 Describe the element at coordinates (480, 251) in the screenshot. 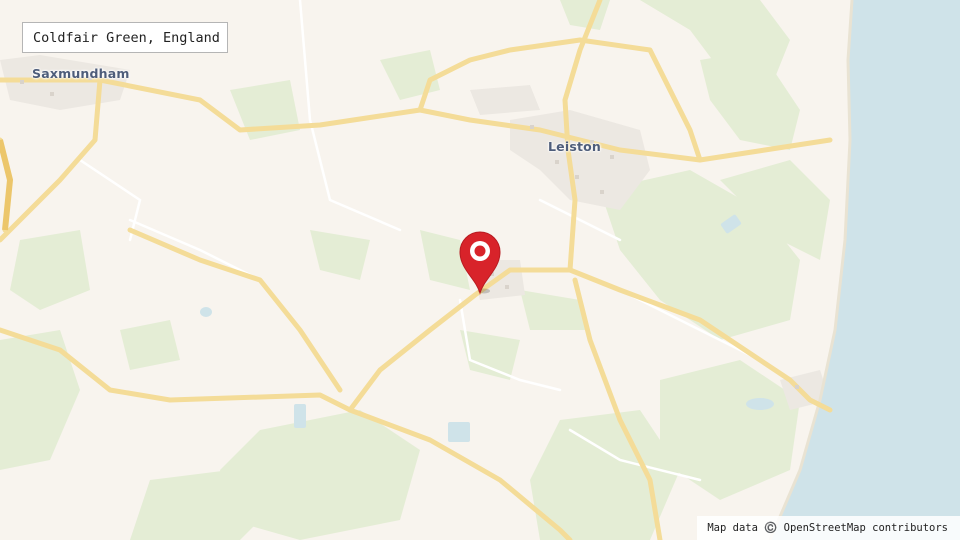

I see `pin-center` at that location.